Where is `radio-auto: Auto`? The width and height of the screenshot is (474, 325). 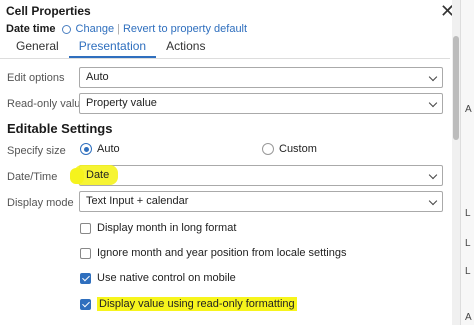
radio-auto: Auto is located at coordinates (100, 149).